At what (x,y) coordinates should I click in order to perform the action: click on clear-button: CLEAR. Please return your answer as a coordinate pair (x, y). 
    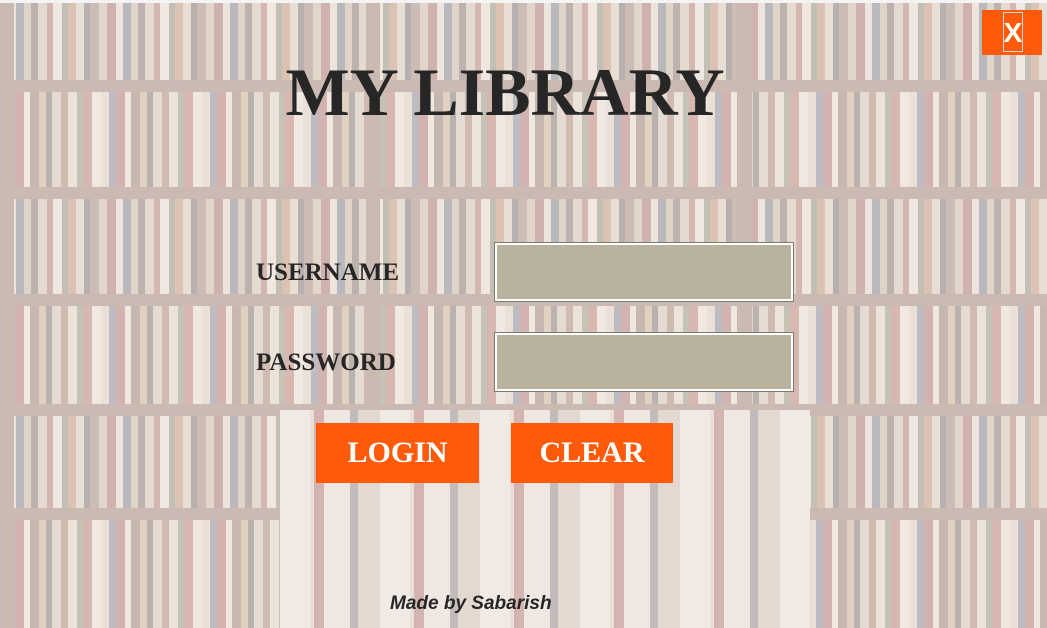
    Looking at the image, I should click on (592, 453).